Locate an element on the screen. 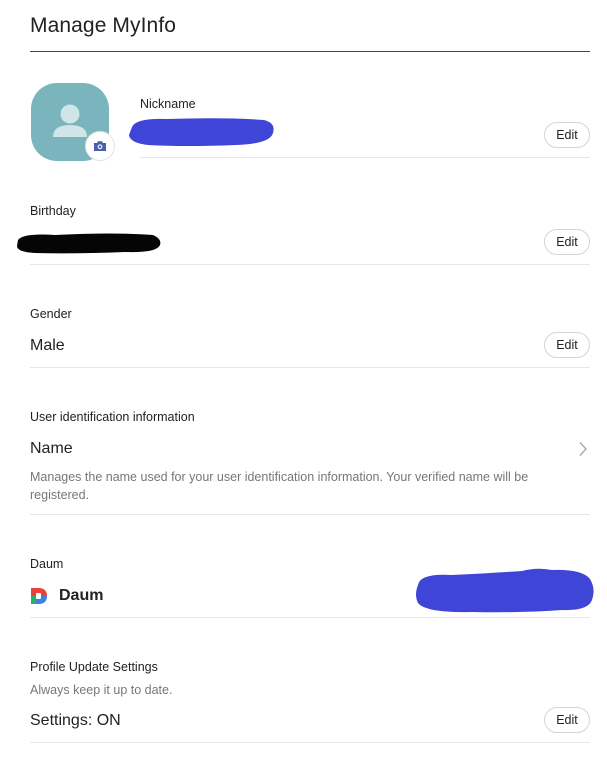  daum-account-redacted is located at coordinates (505, 590).